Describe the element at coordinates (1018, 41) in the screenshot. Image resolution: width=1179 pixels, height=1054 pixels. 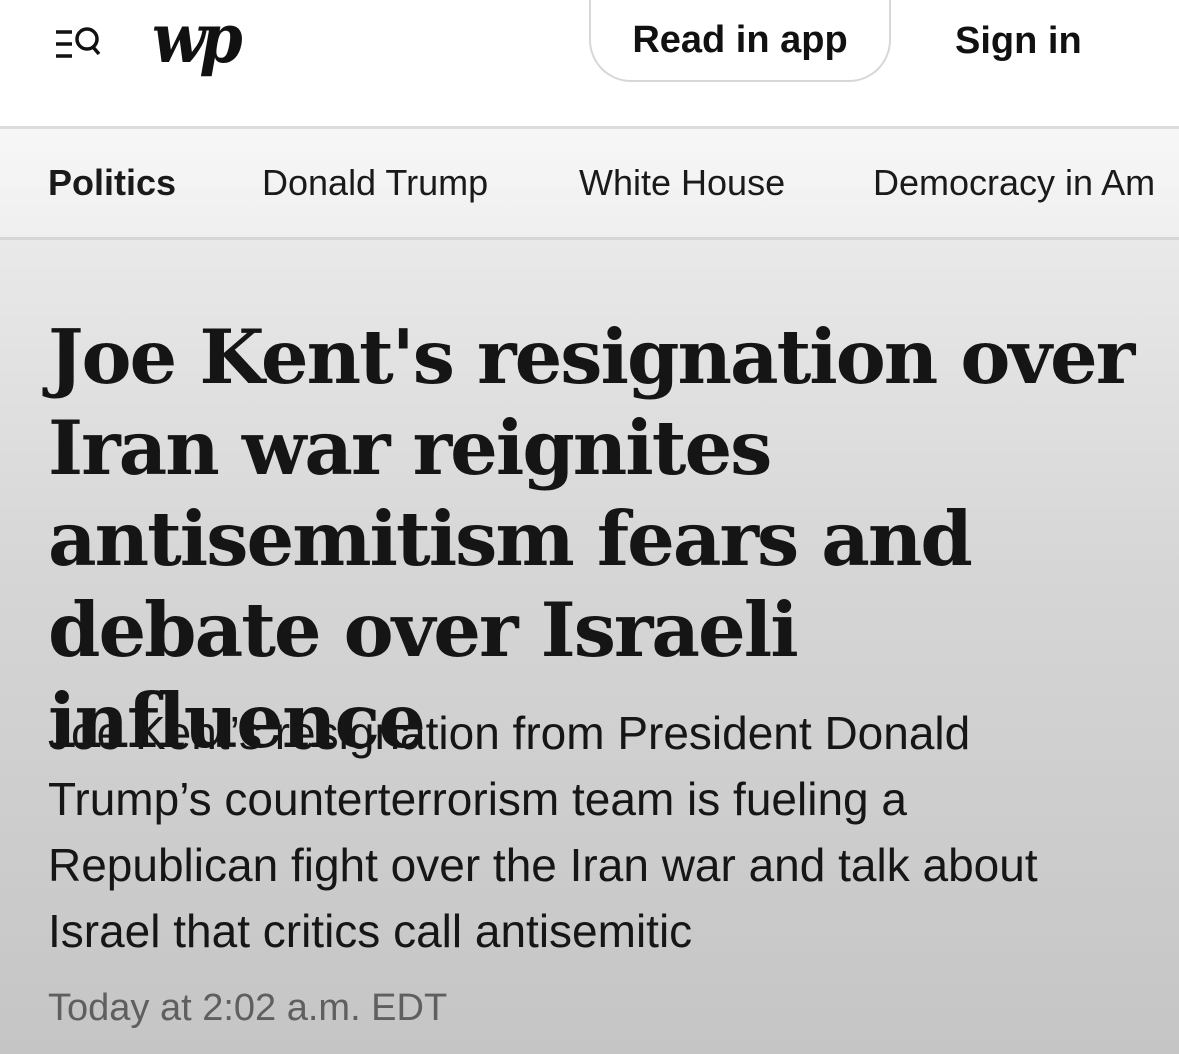
I see `sign-in-link: Sign in` at that location.